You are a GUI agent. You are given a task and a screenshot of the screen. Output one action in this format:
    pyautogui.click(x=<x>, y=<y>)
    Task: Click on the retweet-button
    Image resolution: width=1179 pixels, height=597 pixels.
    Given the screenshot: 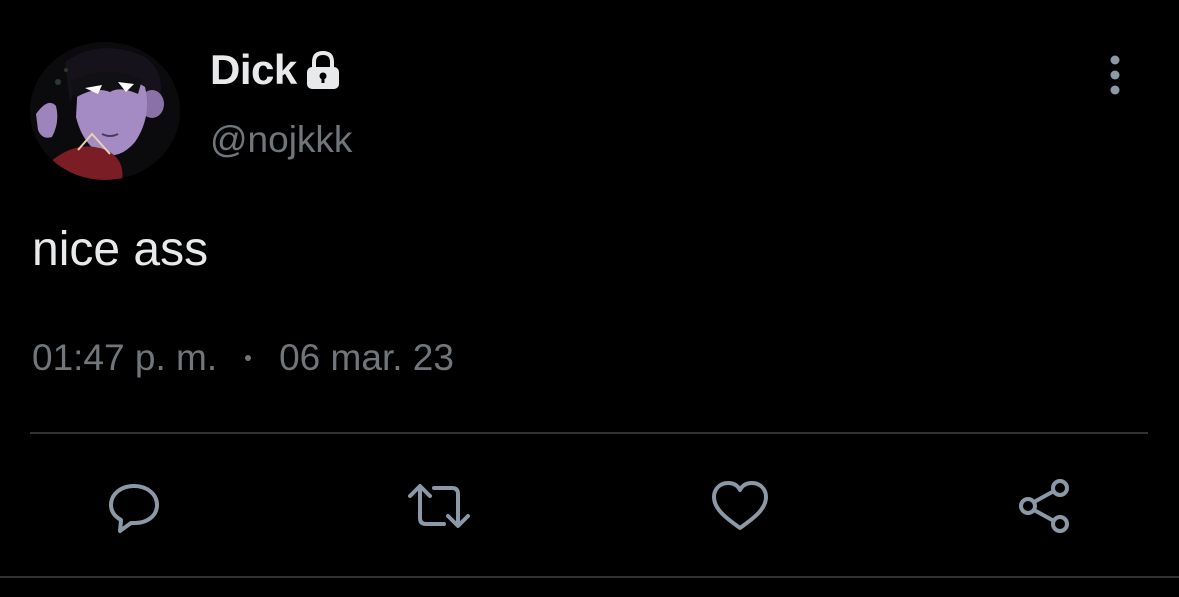 What is the action you would take?
    pyautogui.click(x=439, y=506)
    